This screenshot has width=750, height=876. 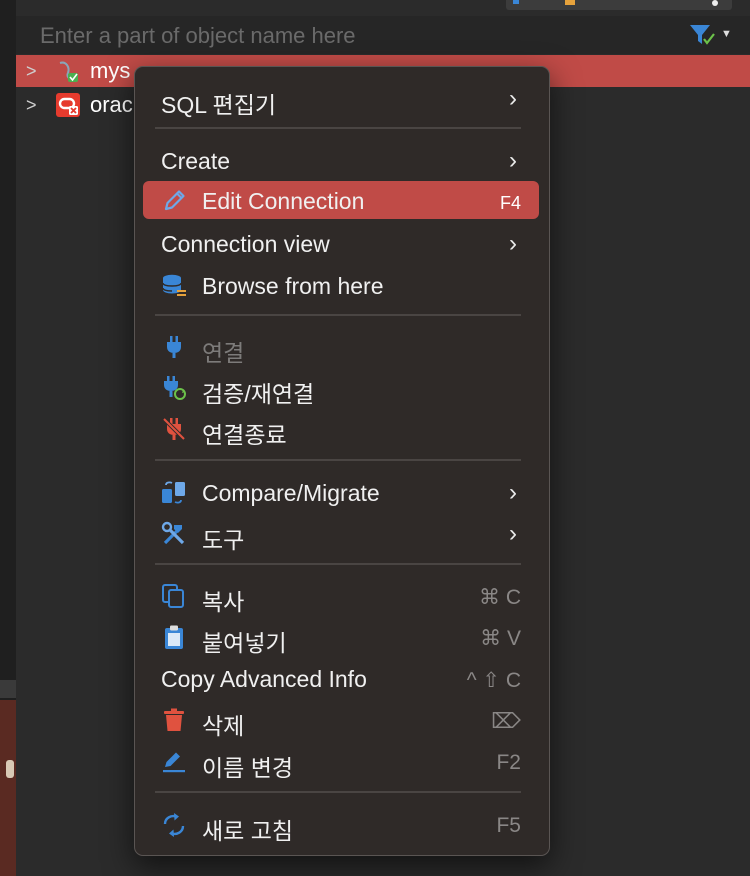 What do you see at coordinates (174, 762) in the screenshot?
I see `rename-icon` at bounding box center [174, 762].